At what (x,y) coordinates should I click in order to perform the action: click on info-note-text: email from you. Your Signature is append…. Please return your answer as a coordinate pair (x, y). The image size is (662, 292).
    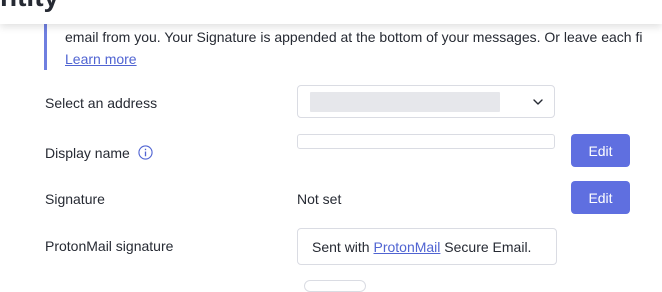
    Looking at the image, I should click on (354, 37).